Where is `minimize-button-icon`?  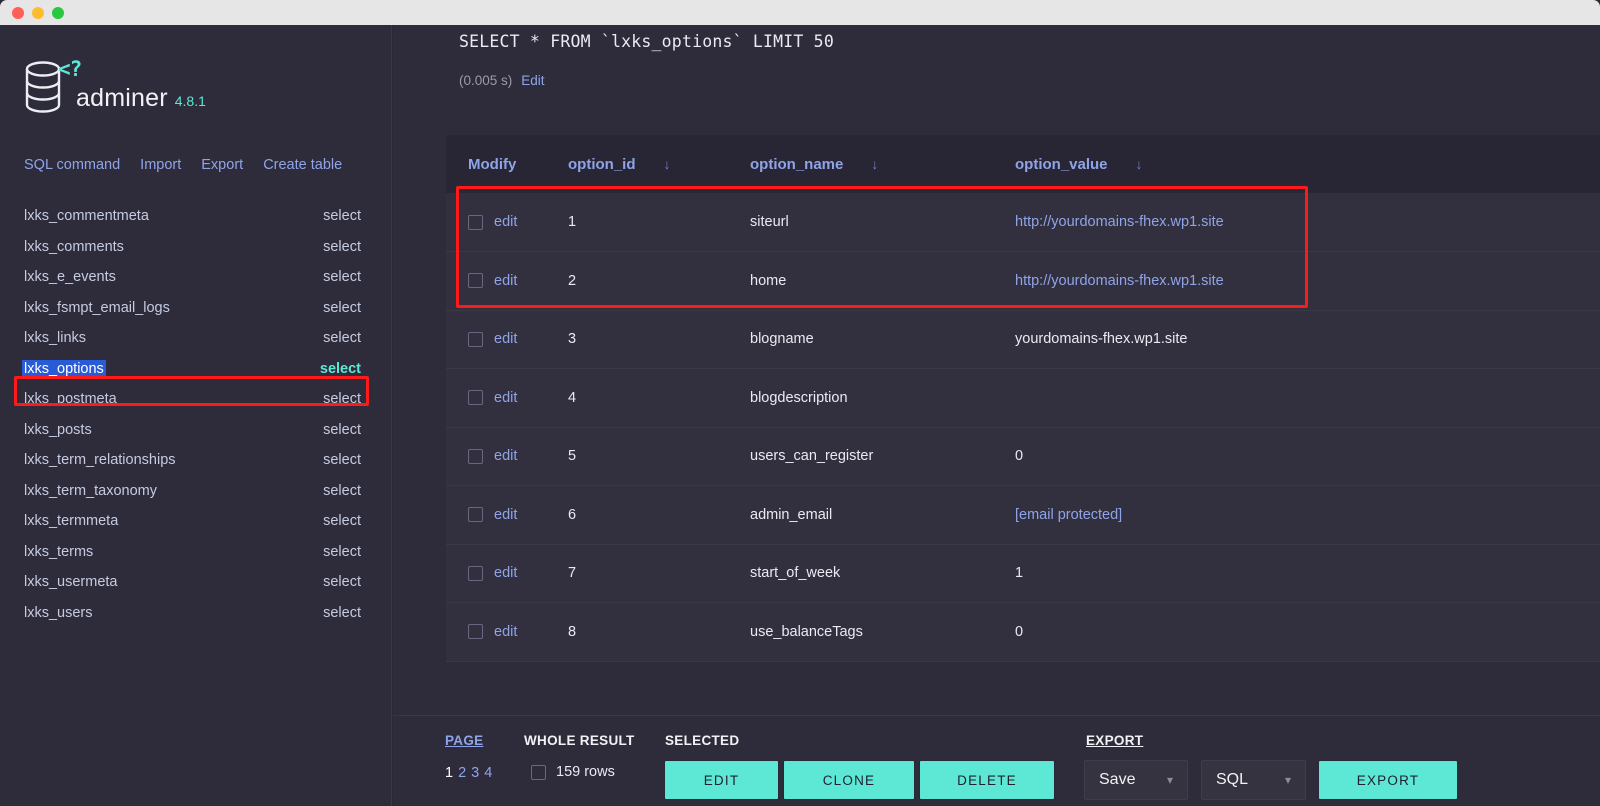
minimize-button-icon is located at coordinates (38, 12).